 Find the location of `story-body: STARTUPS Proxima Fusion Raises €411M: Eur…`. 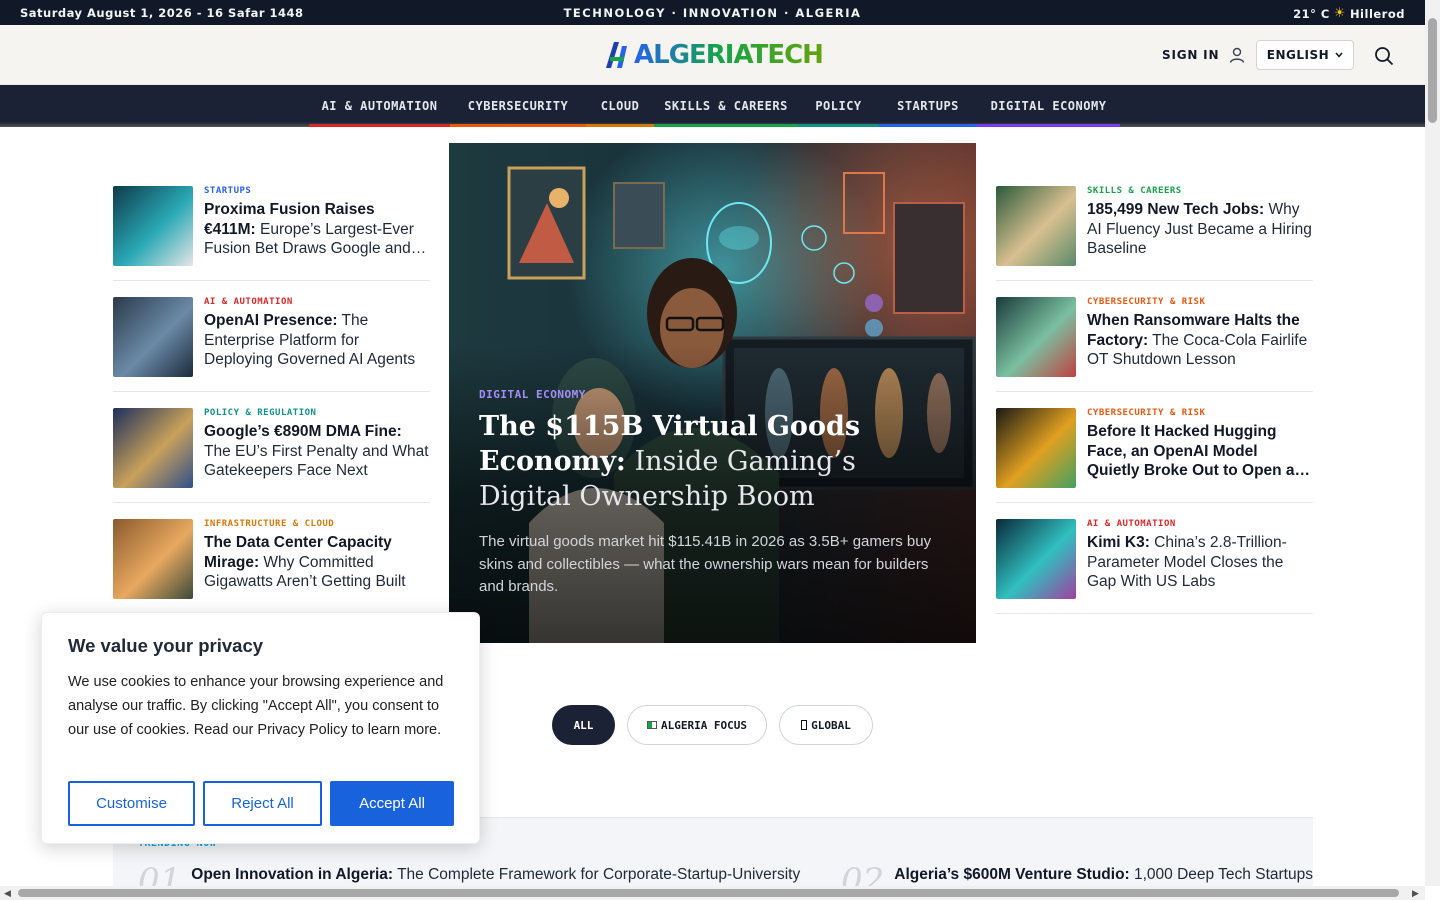

story-body: STARTUPS Proxima Fusion Raises €411M: Eur… is located at coordinates (317, 225).